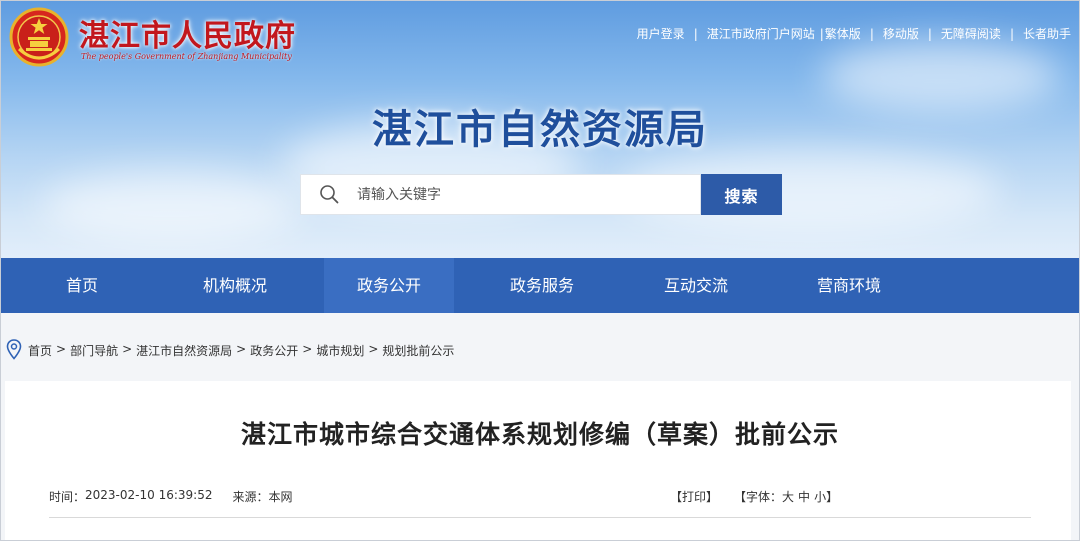 This screenshot has height=541, width=1080. I want to click on portal-link: 湛江市政府门户网站, so click(761, 33).